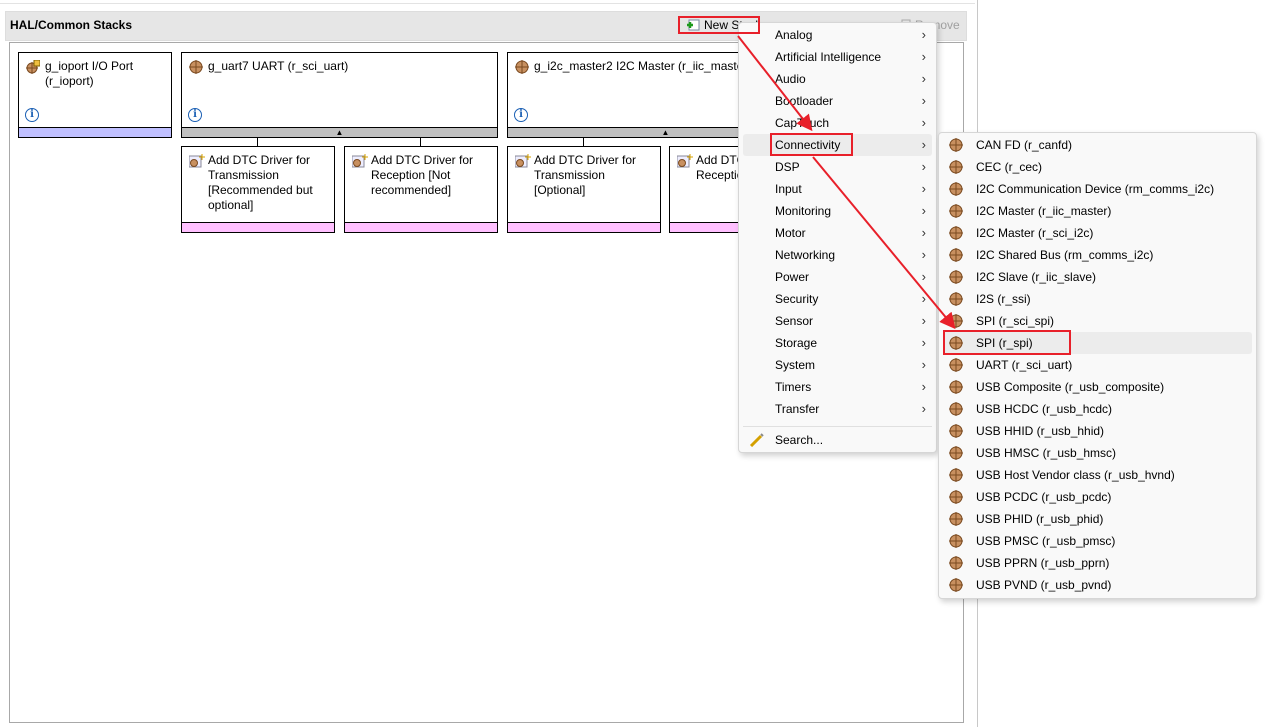 Image resolution: width=1268 pixels, height=727 pixels. I want to click on menu-item-power: Power ›, so click(837, 277).